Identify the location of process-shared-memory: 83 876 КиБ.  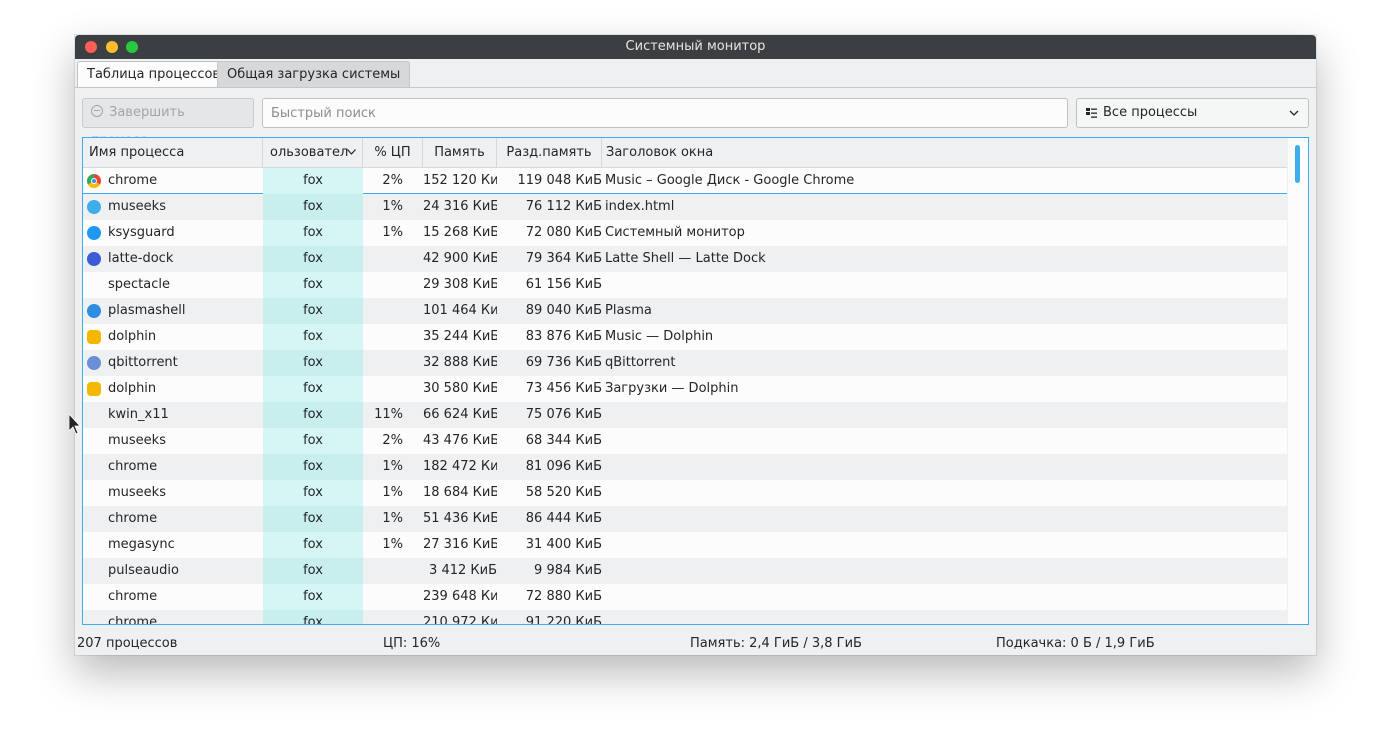
(563, 336).